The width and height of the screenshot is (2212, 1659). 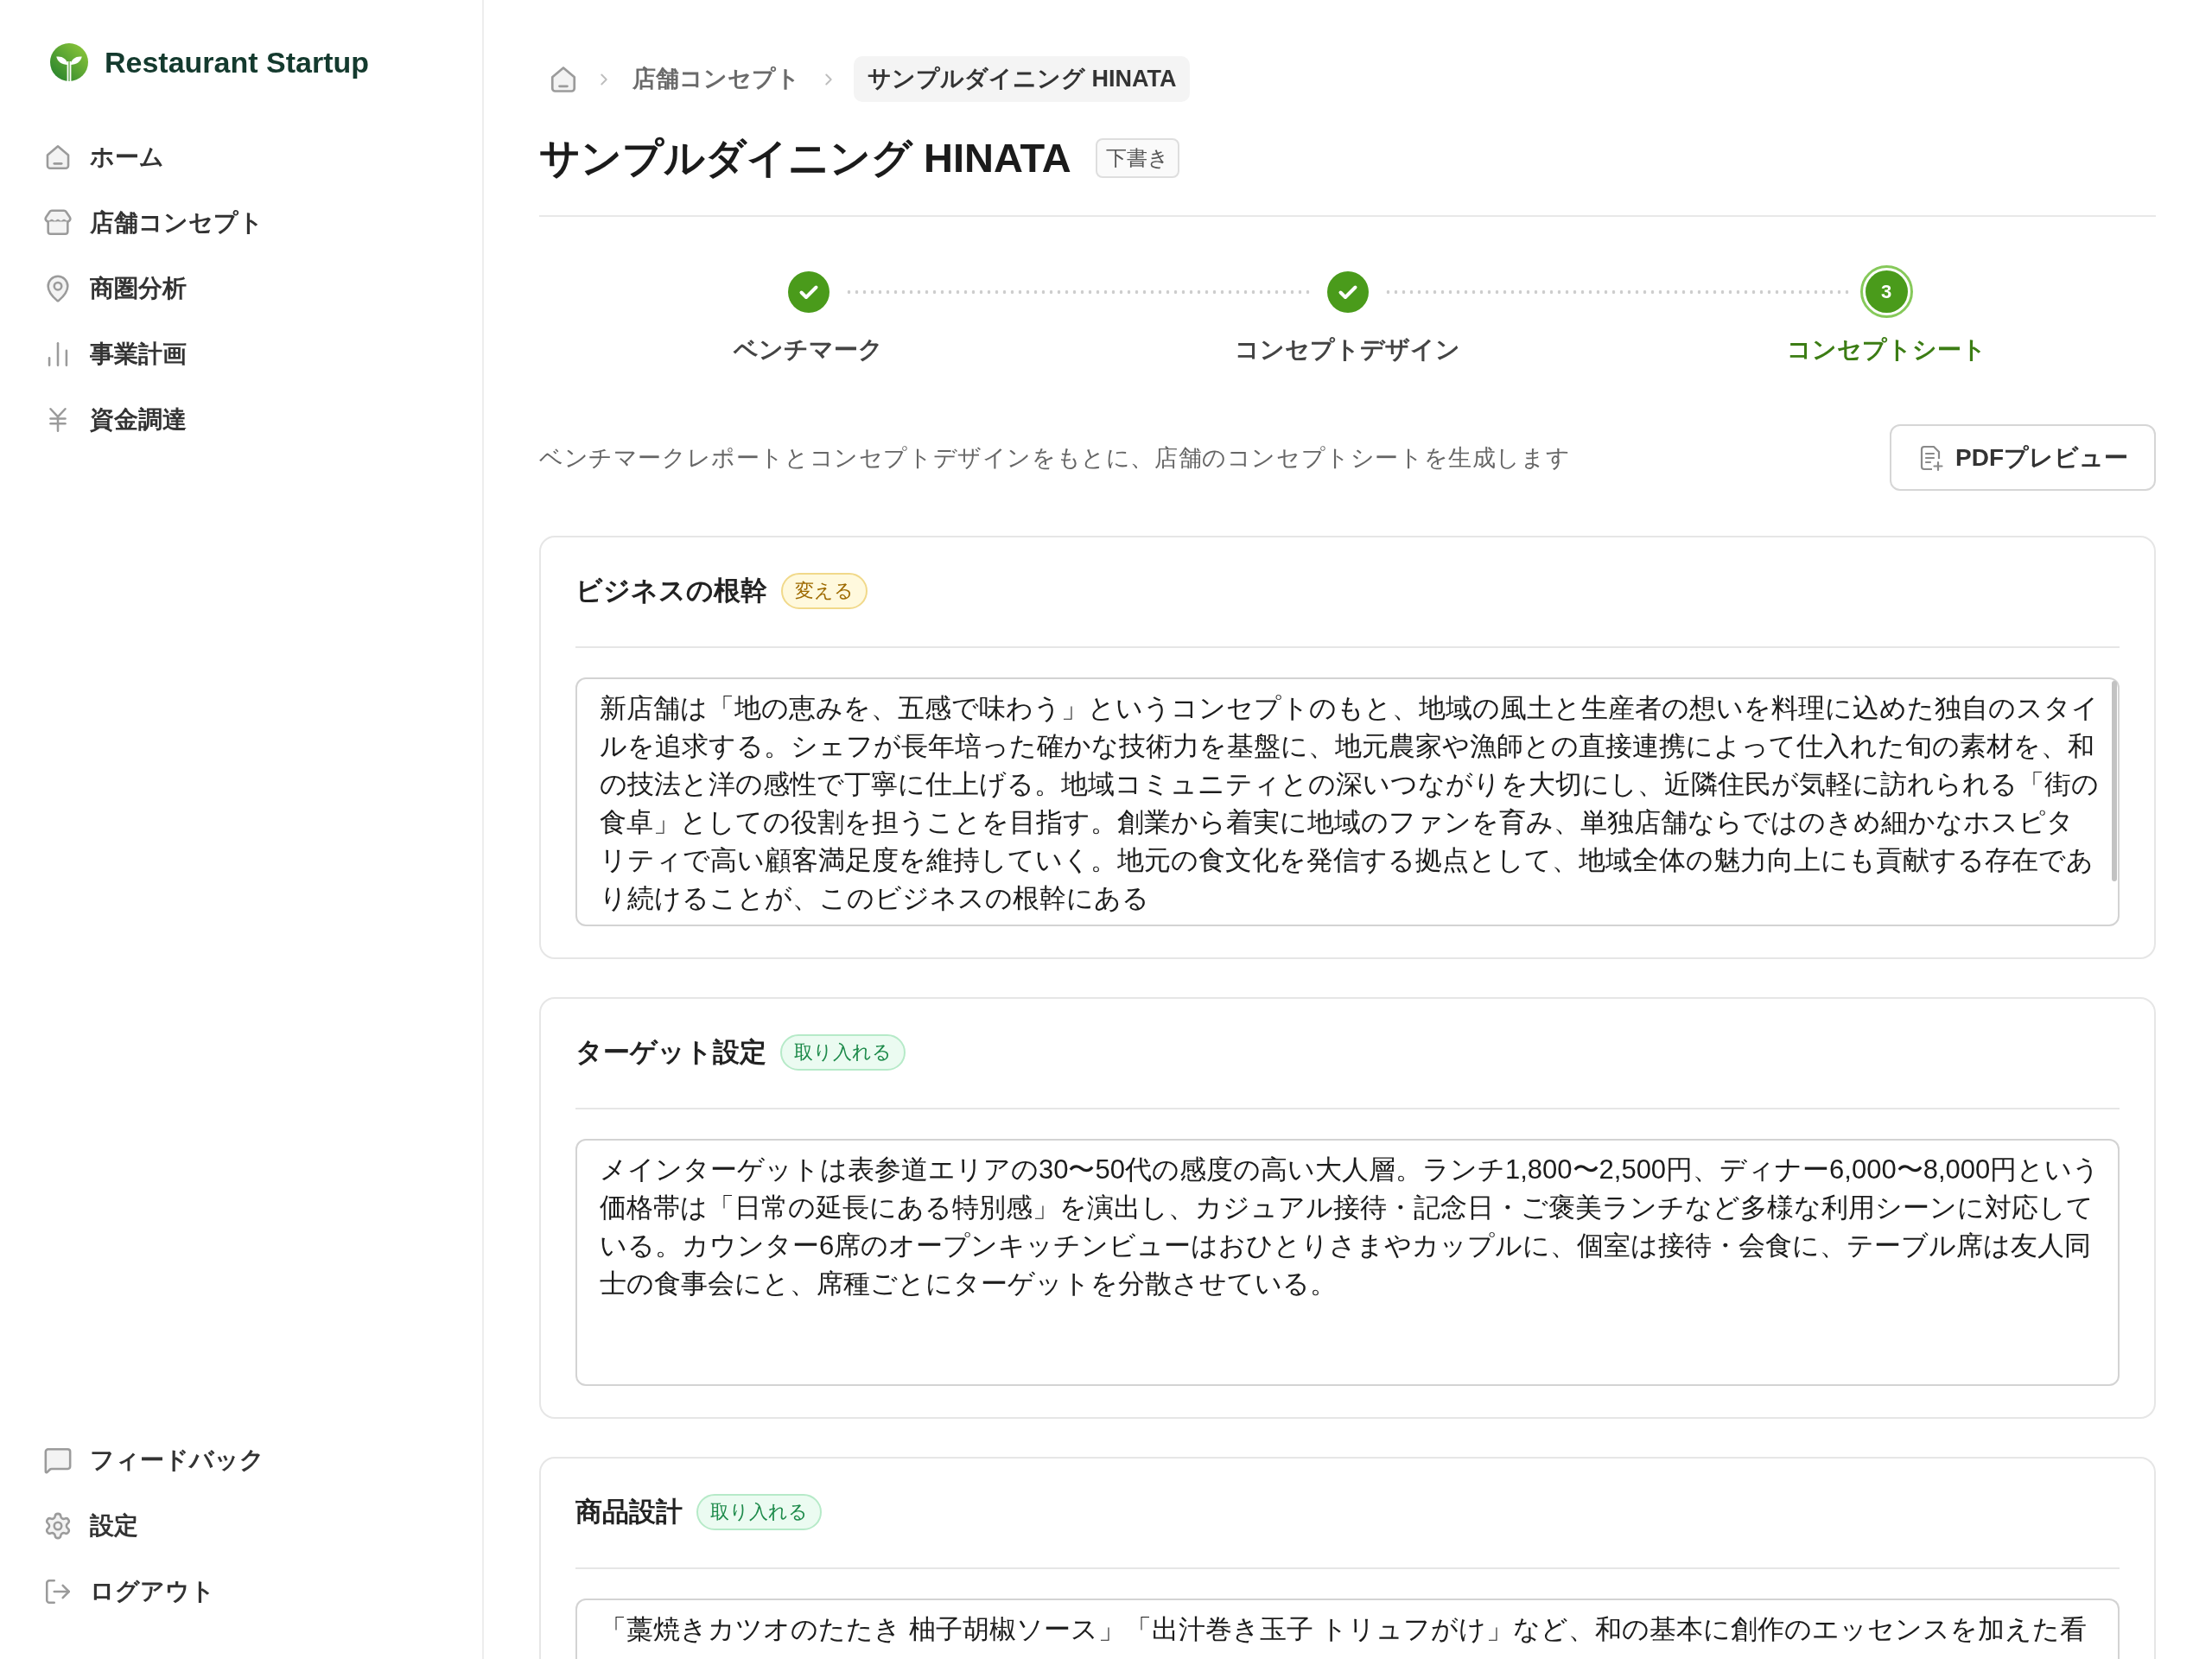 I want to click on nav-item: 資金調達, so click(x=231, y=420).